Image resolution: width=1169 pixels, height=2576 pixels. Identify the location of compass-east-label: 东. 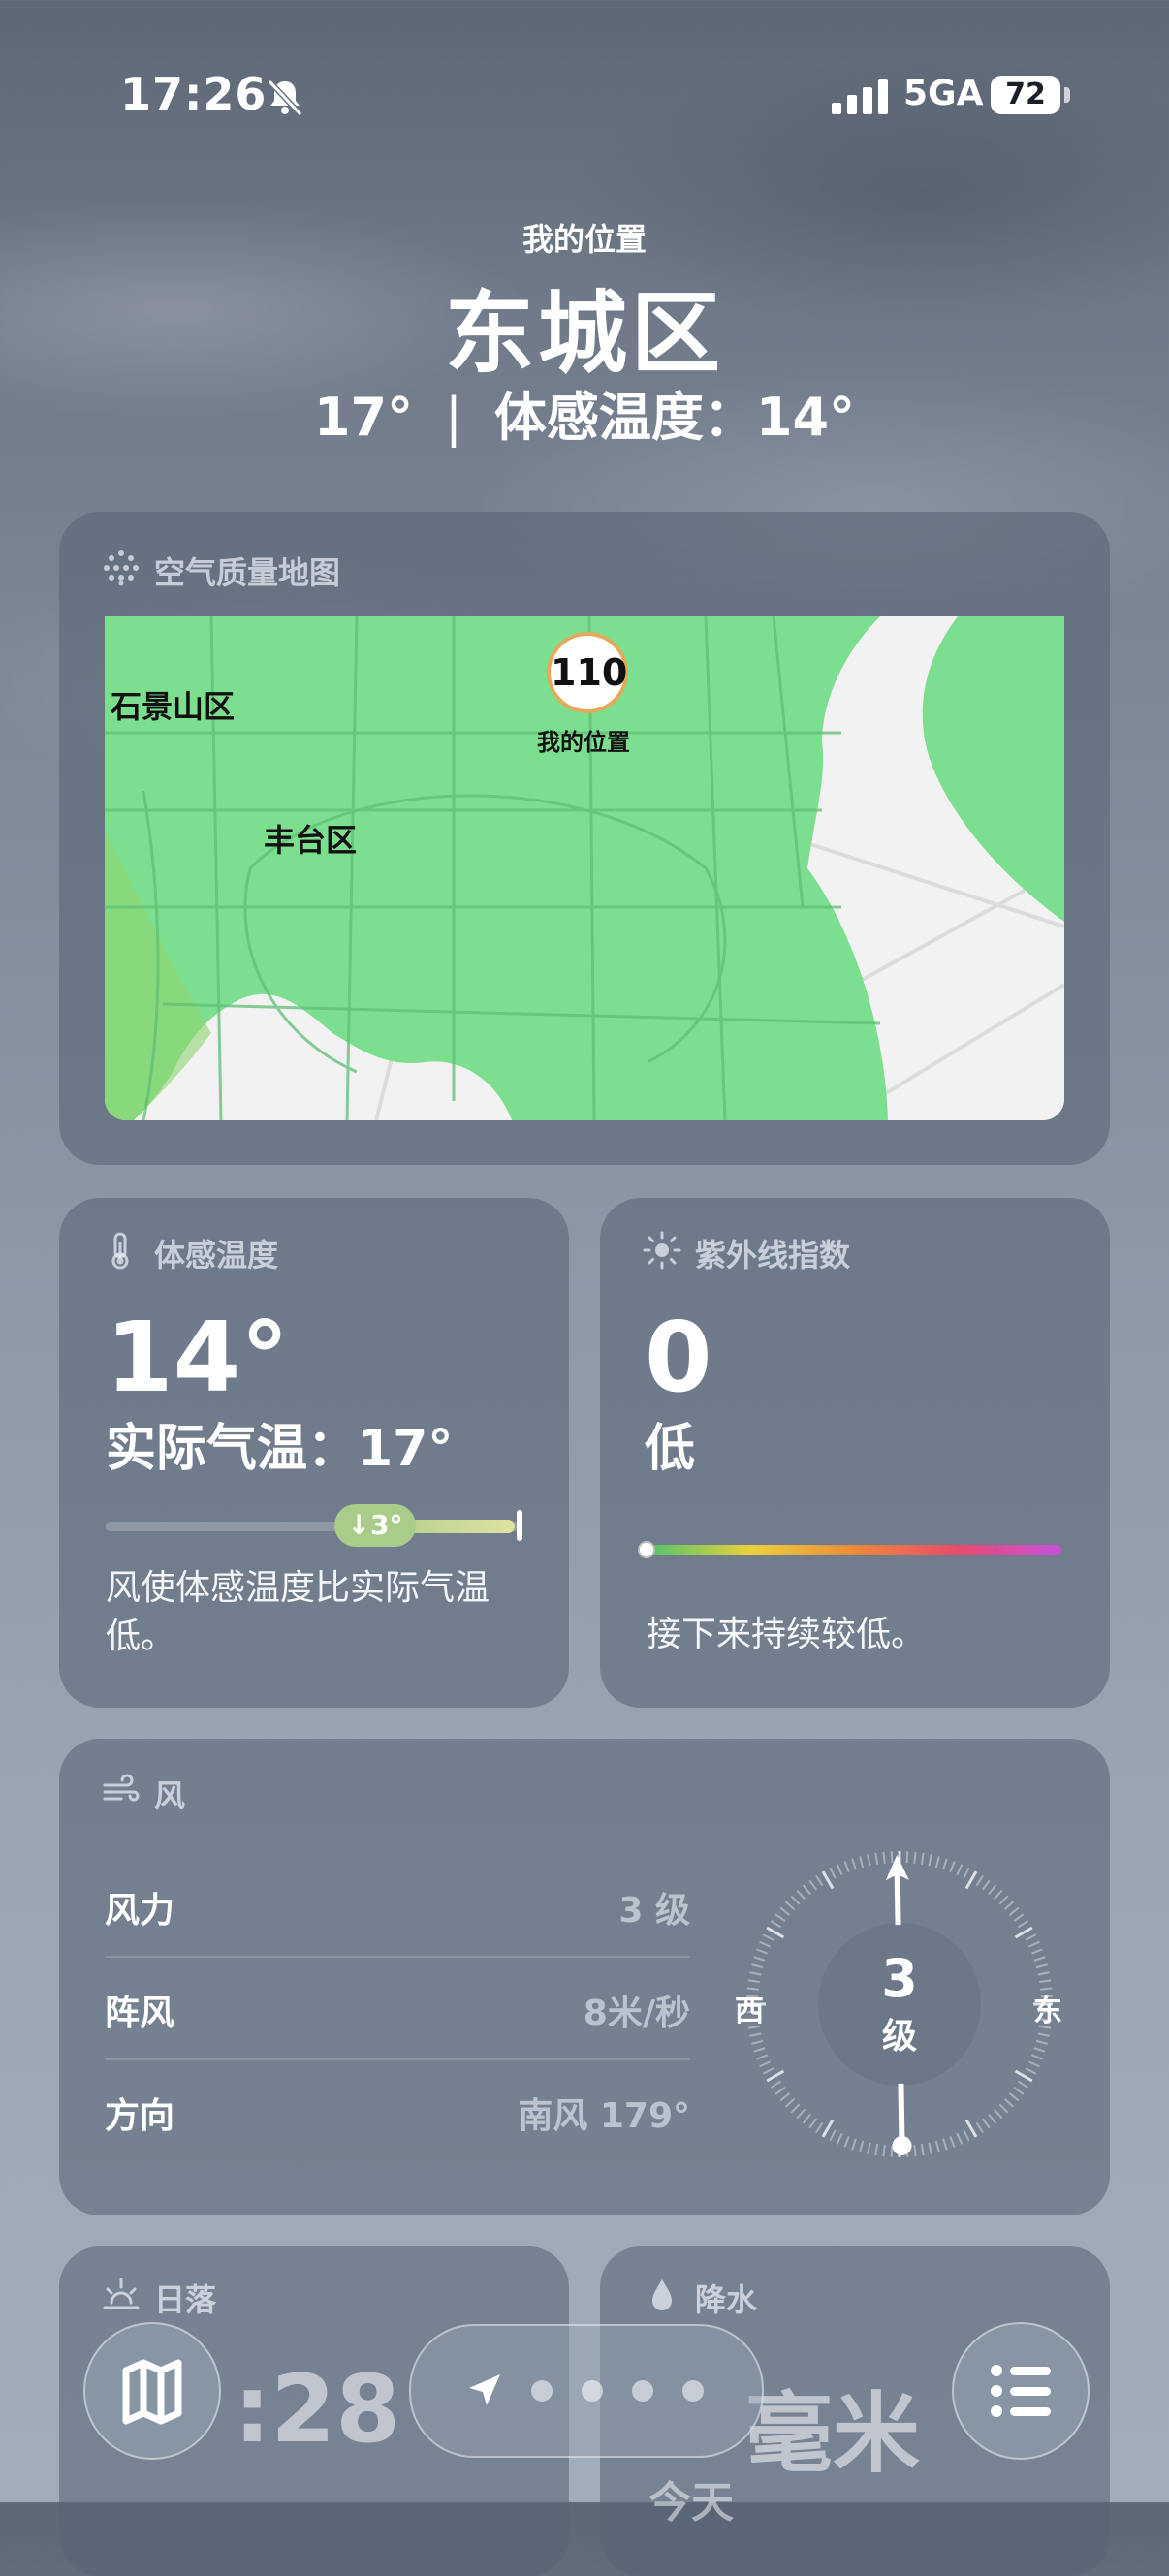
(1047, 2011).